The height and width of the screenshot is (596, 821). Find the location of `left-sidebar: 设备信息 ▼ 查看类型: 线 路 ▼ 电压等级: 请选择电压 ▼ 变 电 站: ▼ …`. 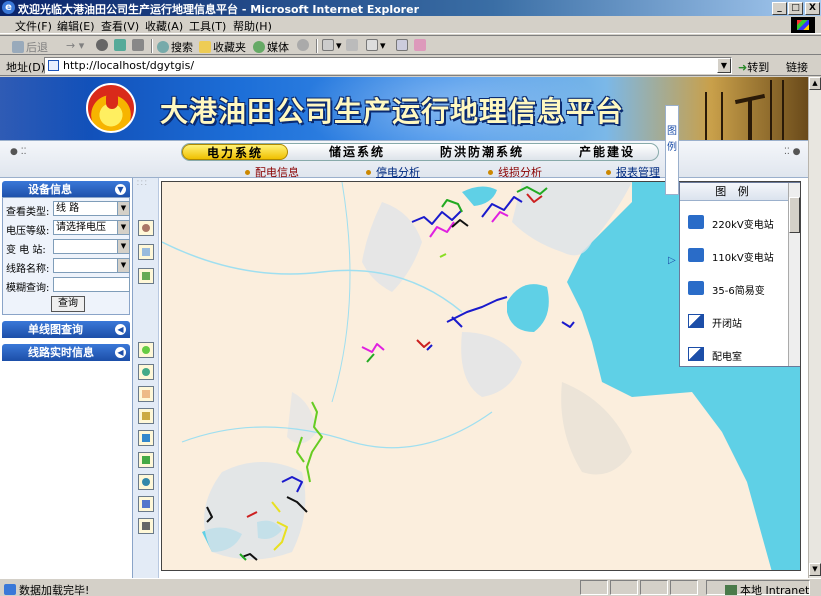

left-sidebar: 设备信息 ▼ 查看类型: 线 路 ▼ 电压等级: 请选择电压 ▼ 变 电 站: ▼ … is located at coordinates (66, 378).